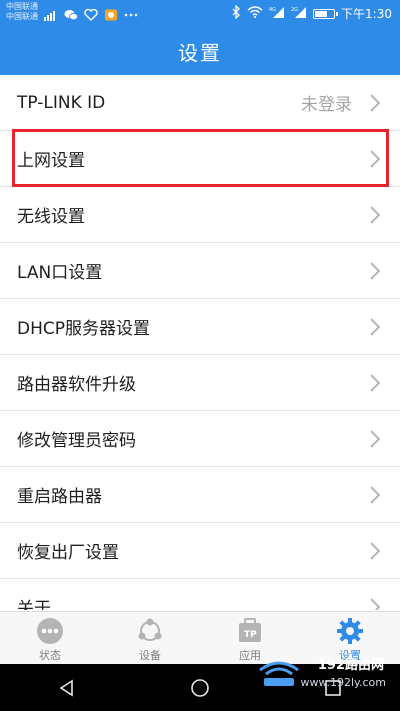 Image resolution: width=400 pixels, height=711 pixels. Describe the element at coordinates (272, 10) in the screenshot. I see `svg-text: 4G` at that location.